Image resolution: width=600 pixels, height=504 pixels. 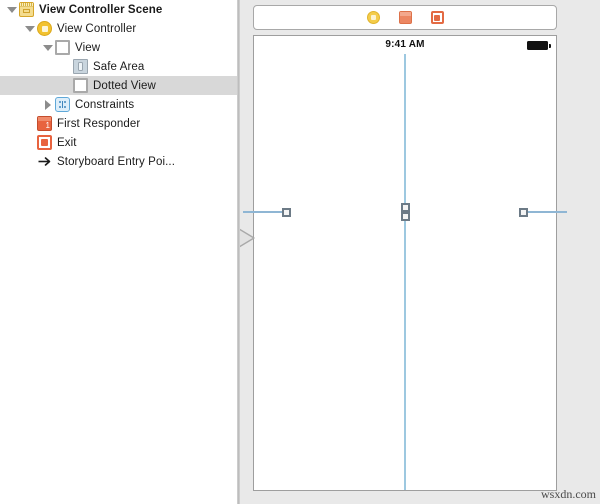 What do you see at coordinates (405, 216) in the screenshot?
I see `center-constraint-handle-bottom` at bounding box center [405, 216].